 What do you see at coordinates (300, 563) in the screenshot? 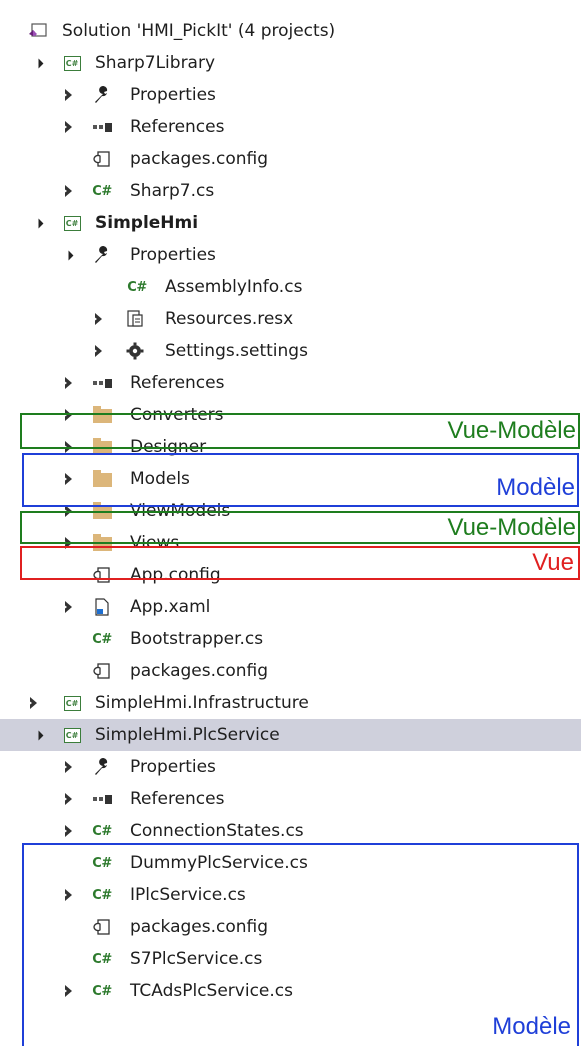
I see `annotation-box-vue: Vue` at bounding box center [300, 563].